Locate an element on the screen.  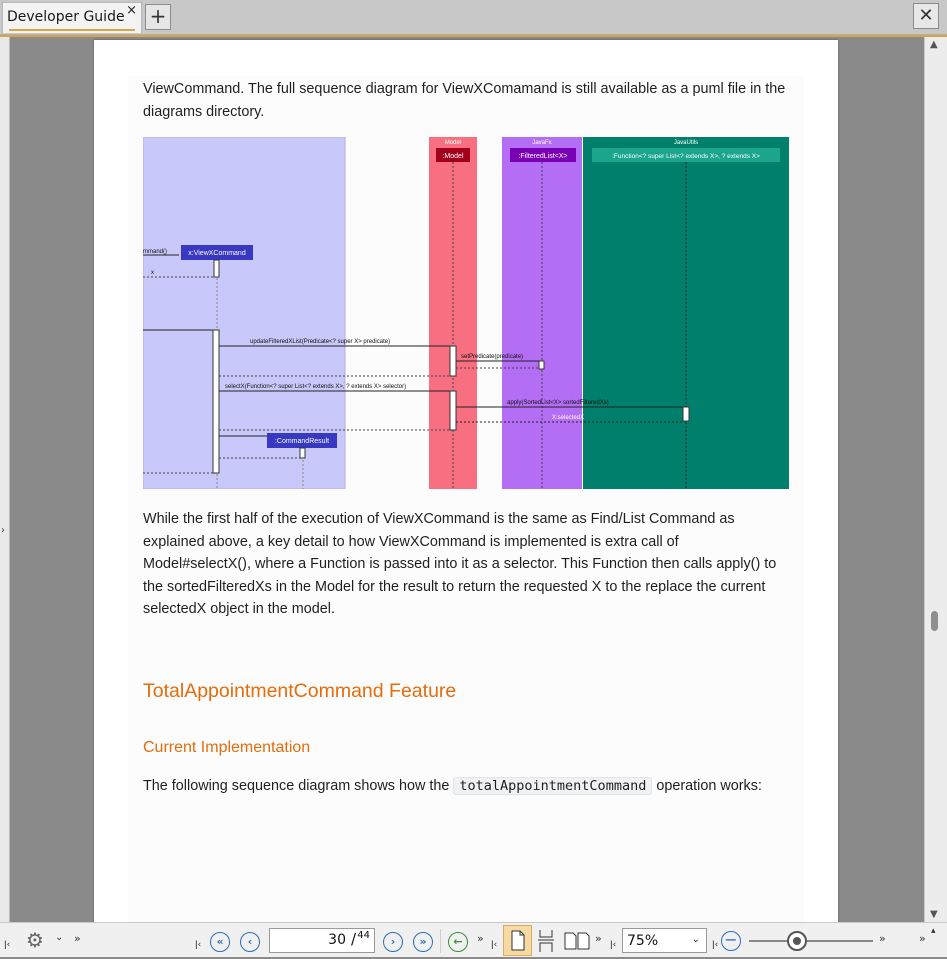
zoom-out-button: − is located at coordinates (731, 941).